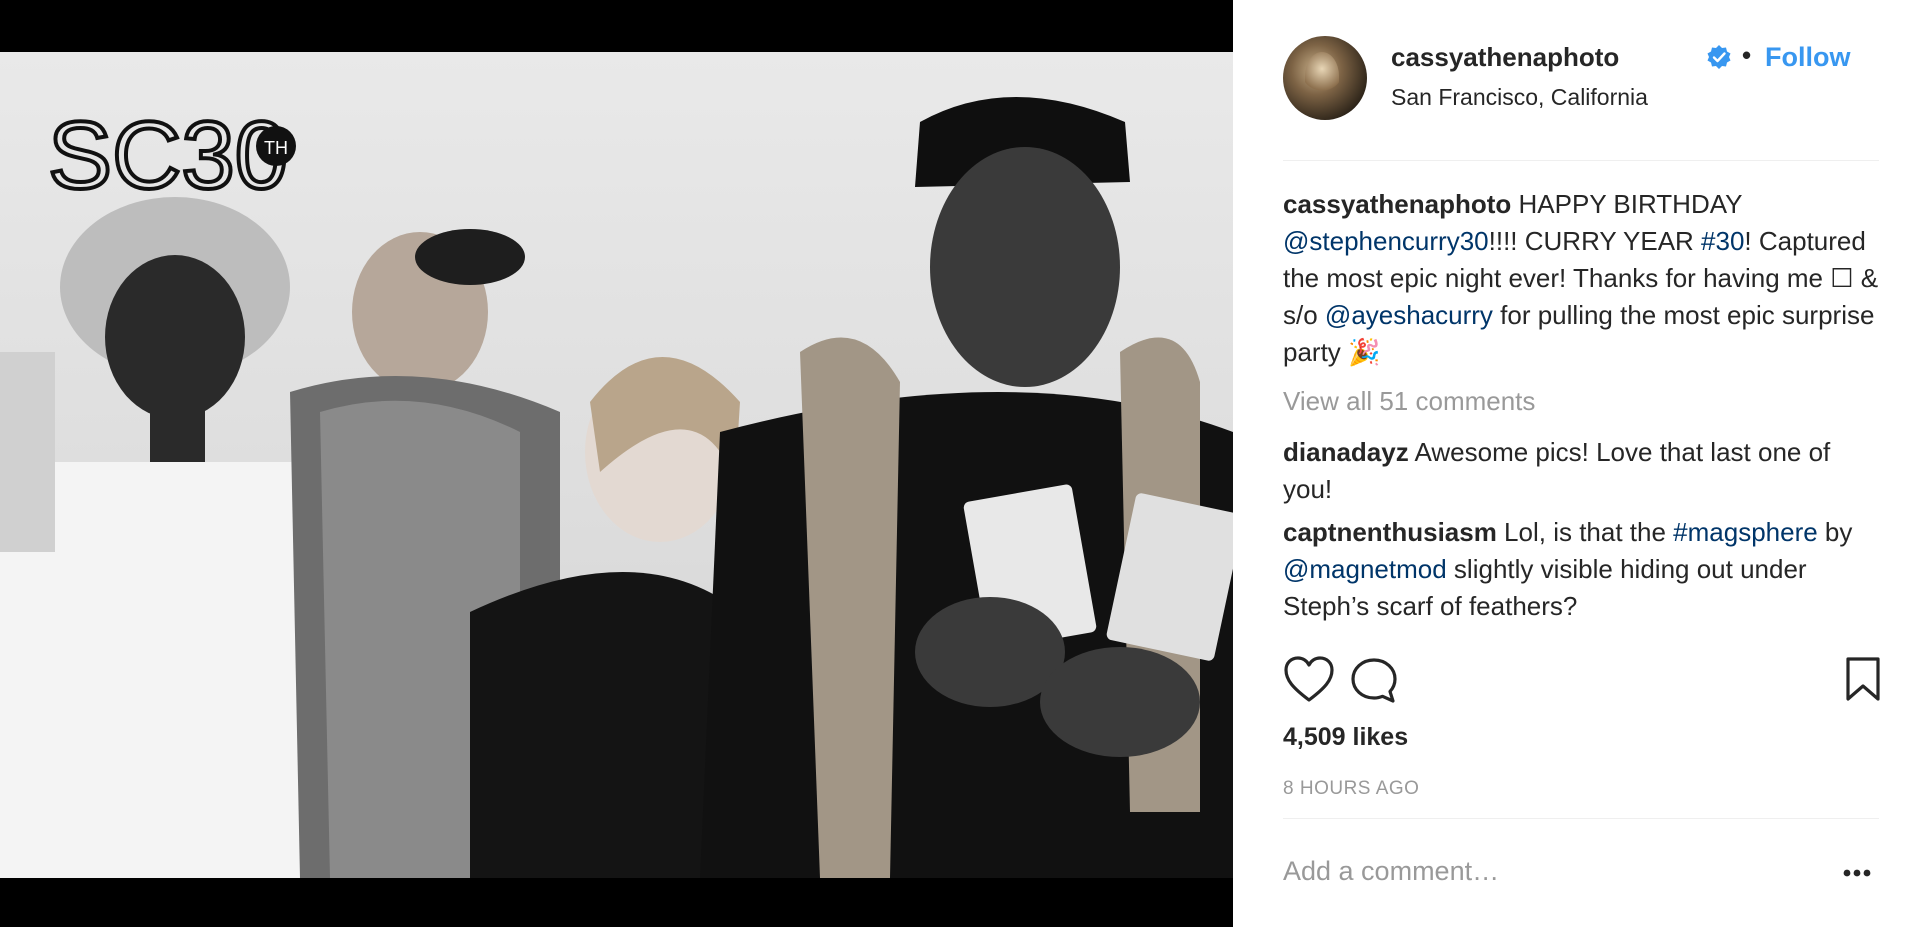 The width and height of the screenshot is (1920, 927). I want to click on comment-username: dianadayz, so click(1346, 452).